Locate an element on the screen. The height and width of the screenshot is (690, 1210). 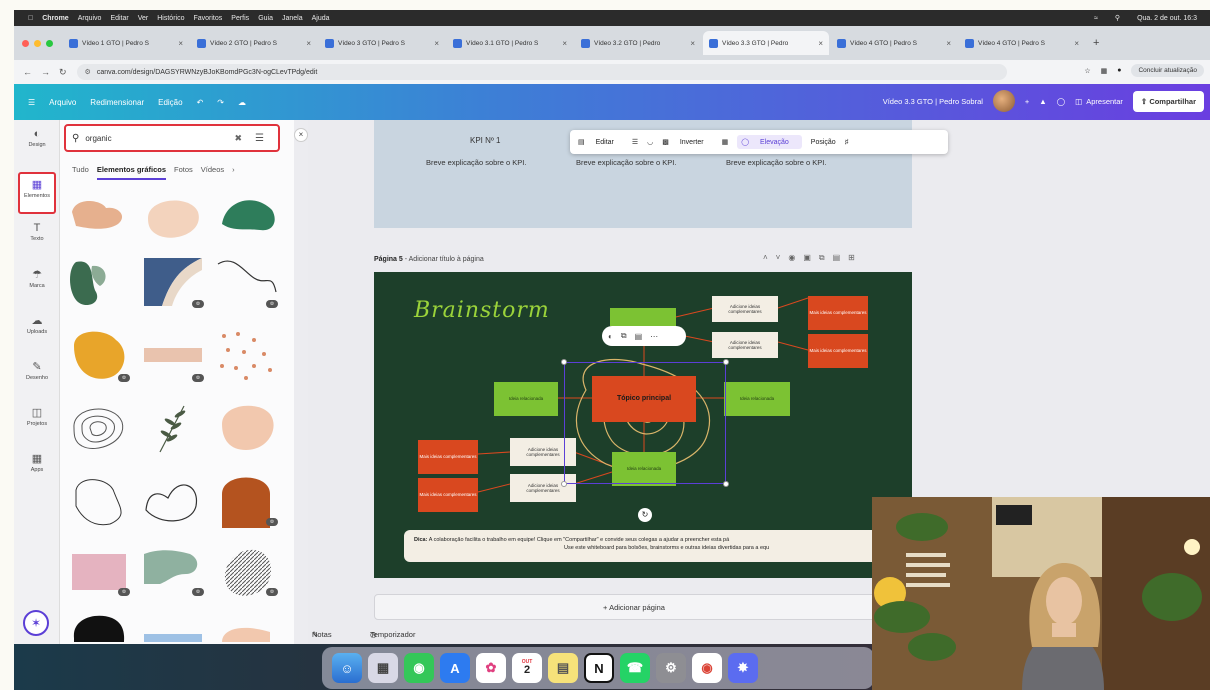
app-icon: ✸ is located at coordinates (743, 668).